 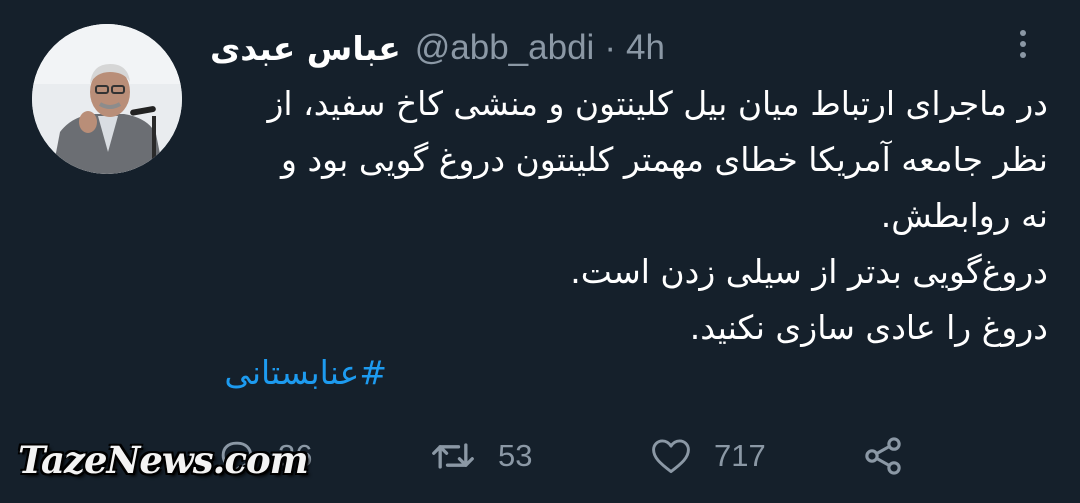 I want to click on share-icon, so click(x=883, y=456).